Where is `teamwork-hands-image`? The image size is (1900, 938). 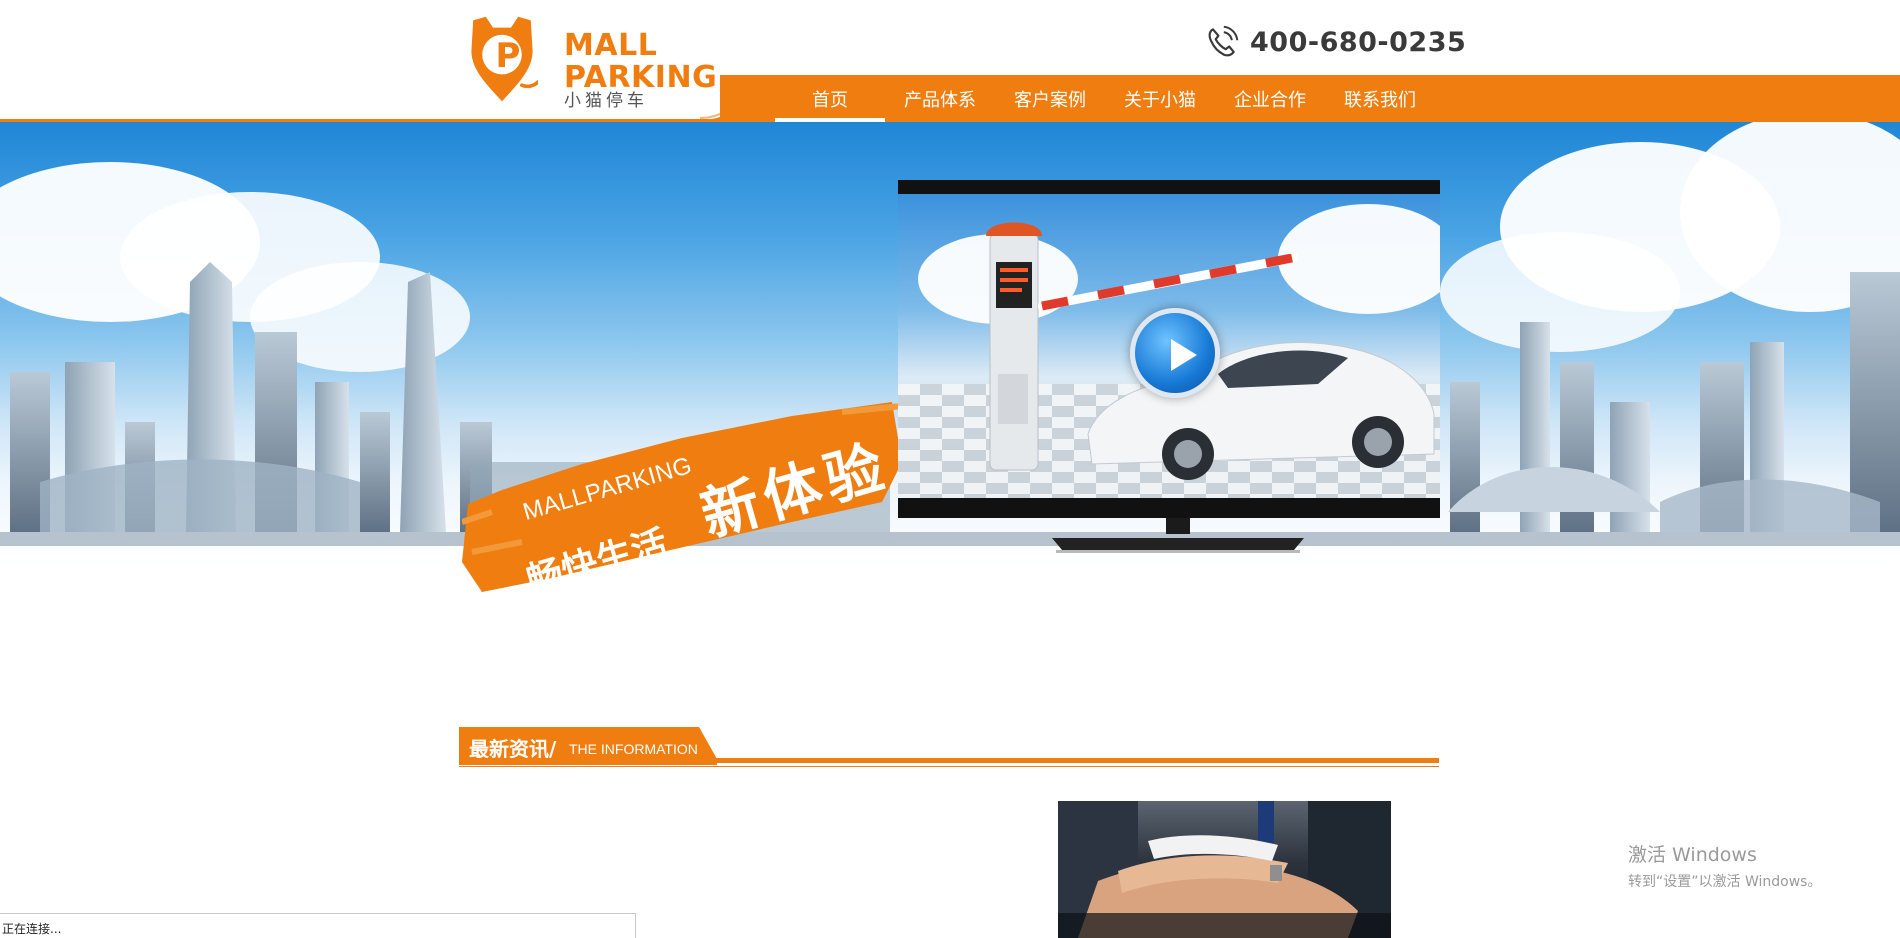 teamwork-hands-image is located at coordinates (1224, 869).